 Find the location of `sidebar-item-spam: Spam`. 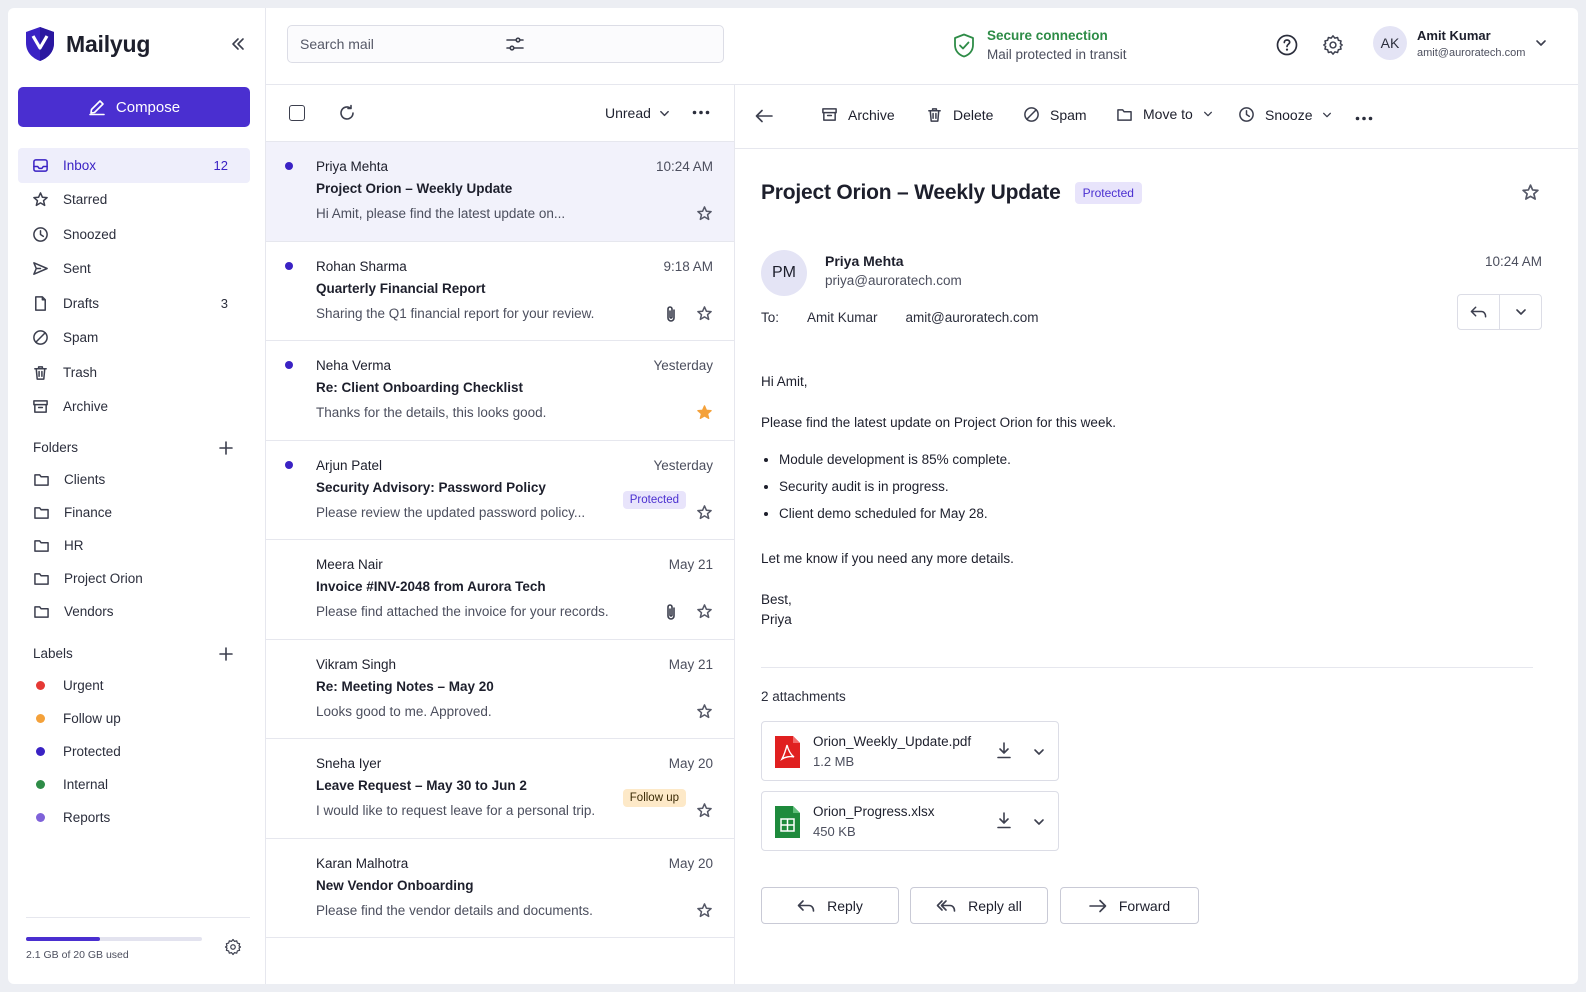

sidebar-item-spam: Spam is located at coordinates (134, 338).